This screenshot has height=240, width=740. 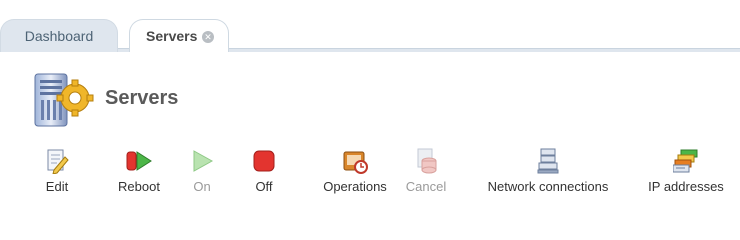 I want to click on reboot-label: Reboot, so click(x=139, y=186).